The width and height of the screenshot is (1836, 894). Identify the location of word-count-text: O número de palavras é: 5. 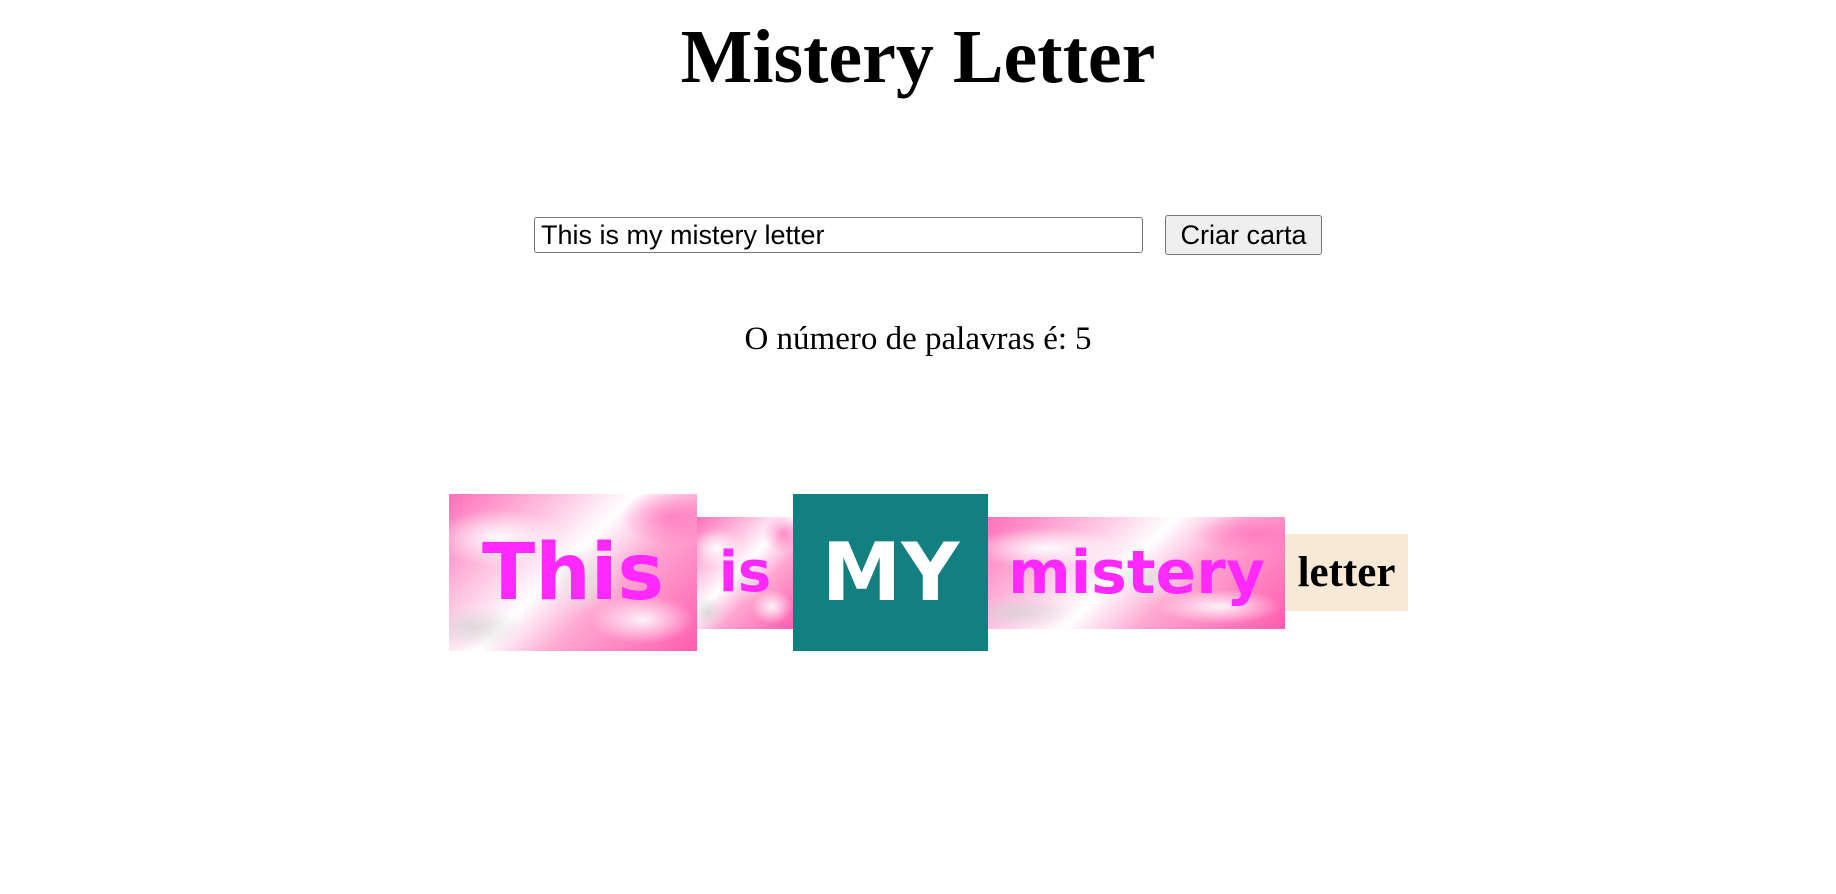
(918, 339).